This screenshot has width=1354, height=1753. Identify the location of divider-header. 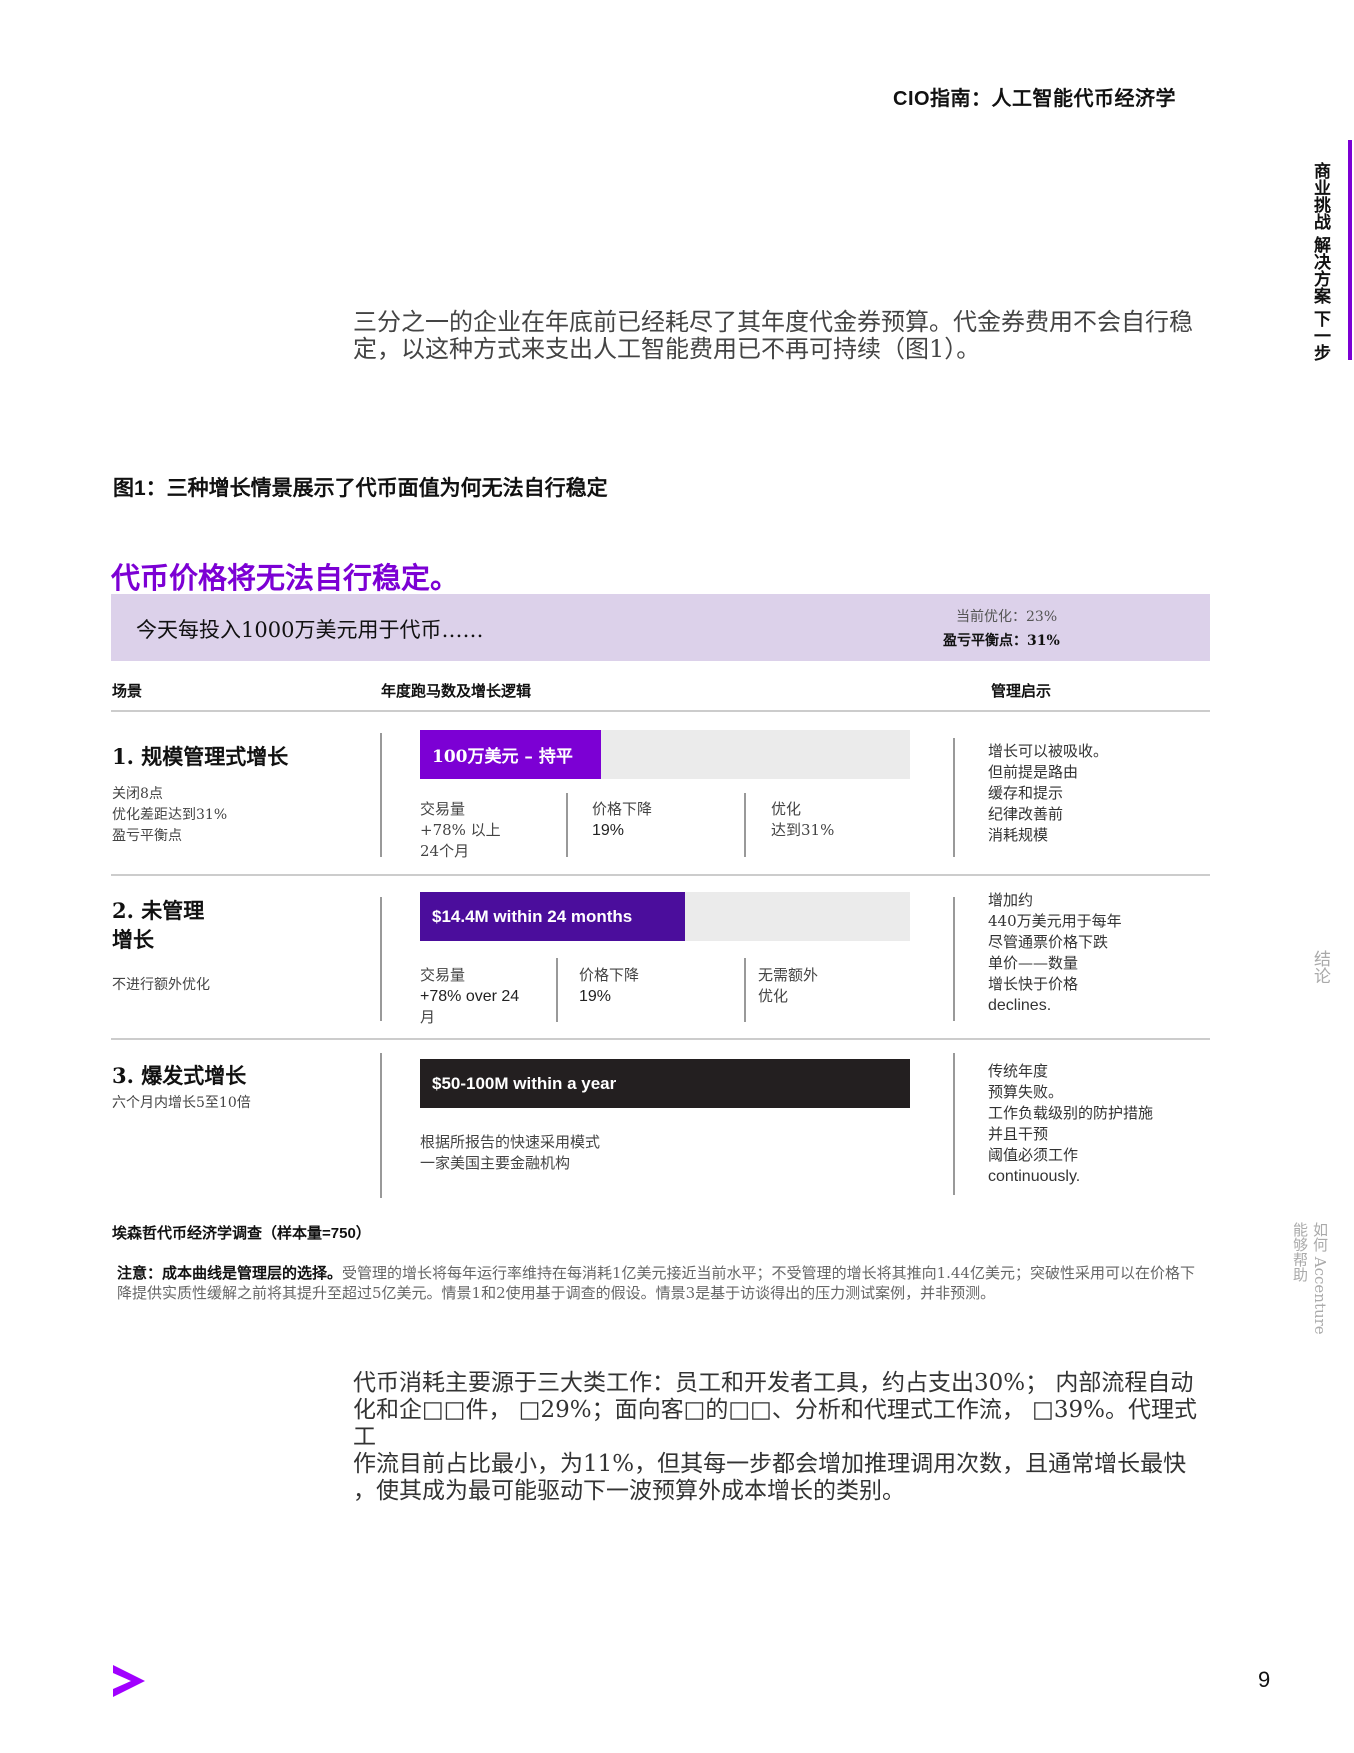
(660, 711).